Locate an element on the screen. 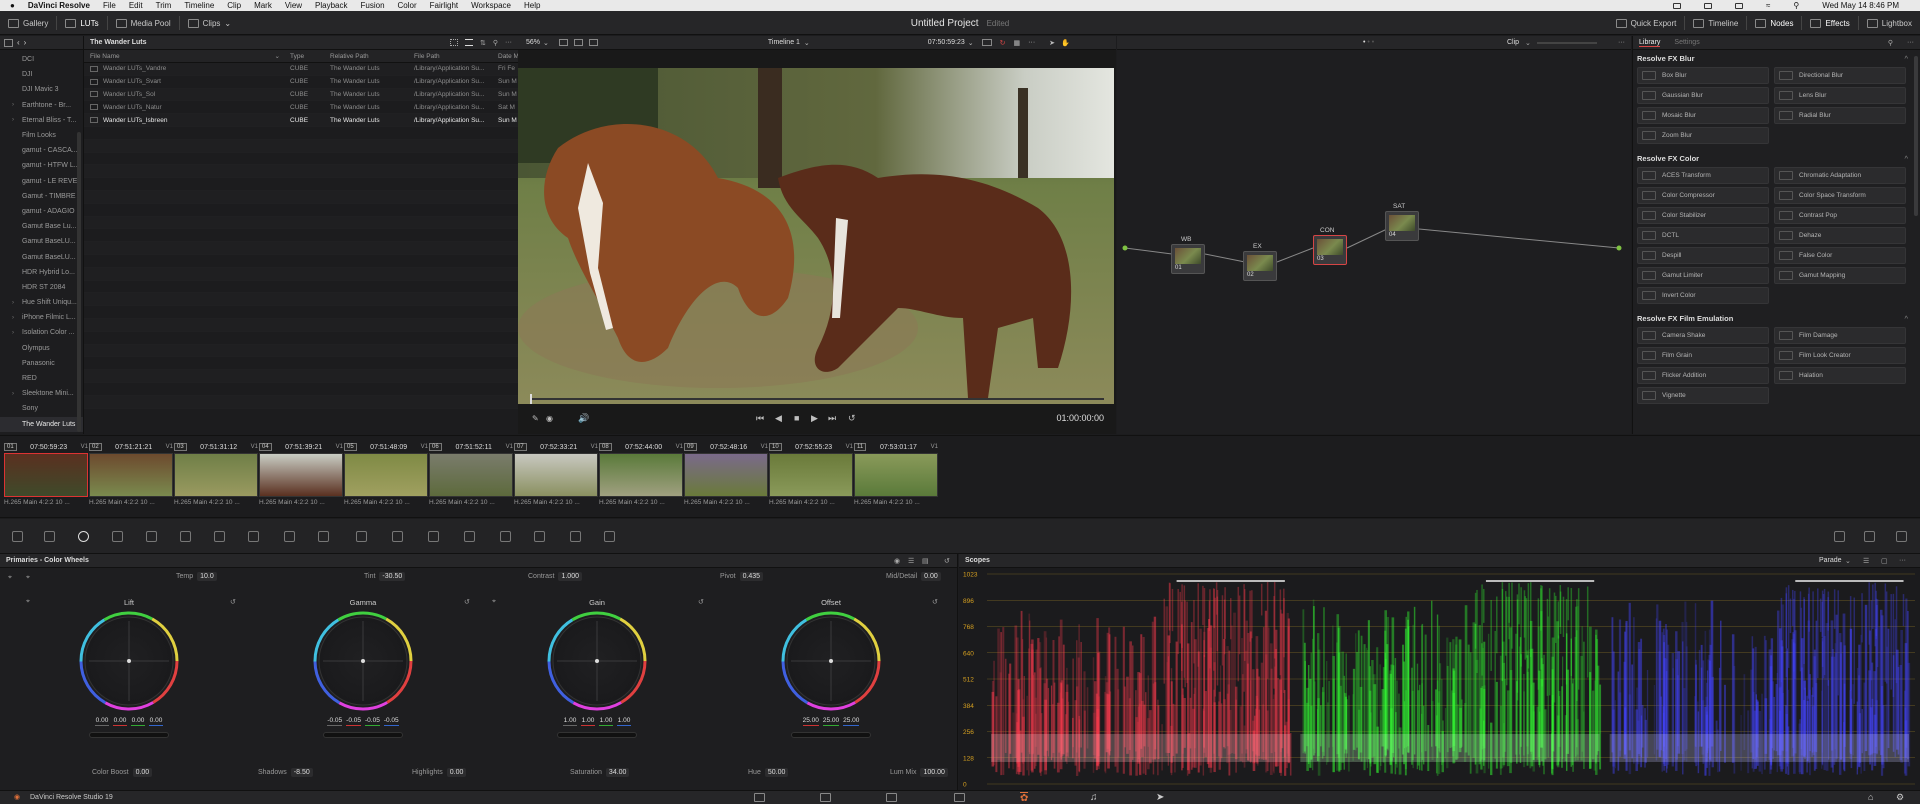  fx-item: Gamut Mapping is located at coordinates (1840, 275).